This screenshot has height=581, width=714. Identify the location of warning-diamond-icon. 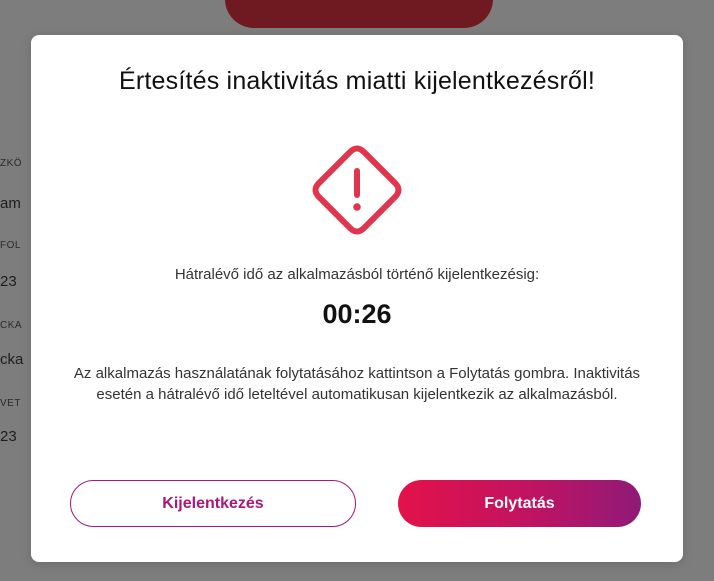
(357, 190).